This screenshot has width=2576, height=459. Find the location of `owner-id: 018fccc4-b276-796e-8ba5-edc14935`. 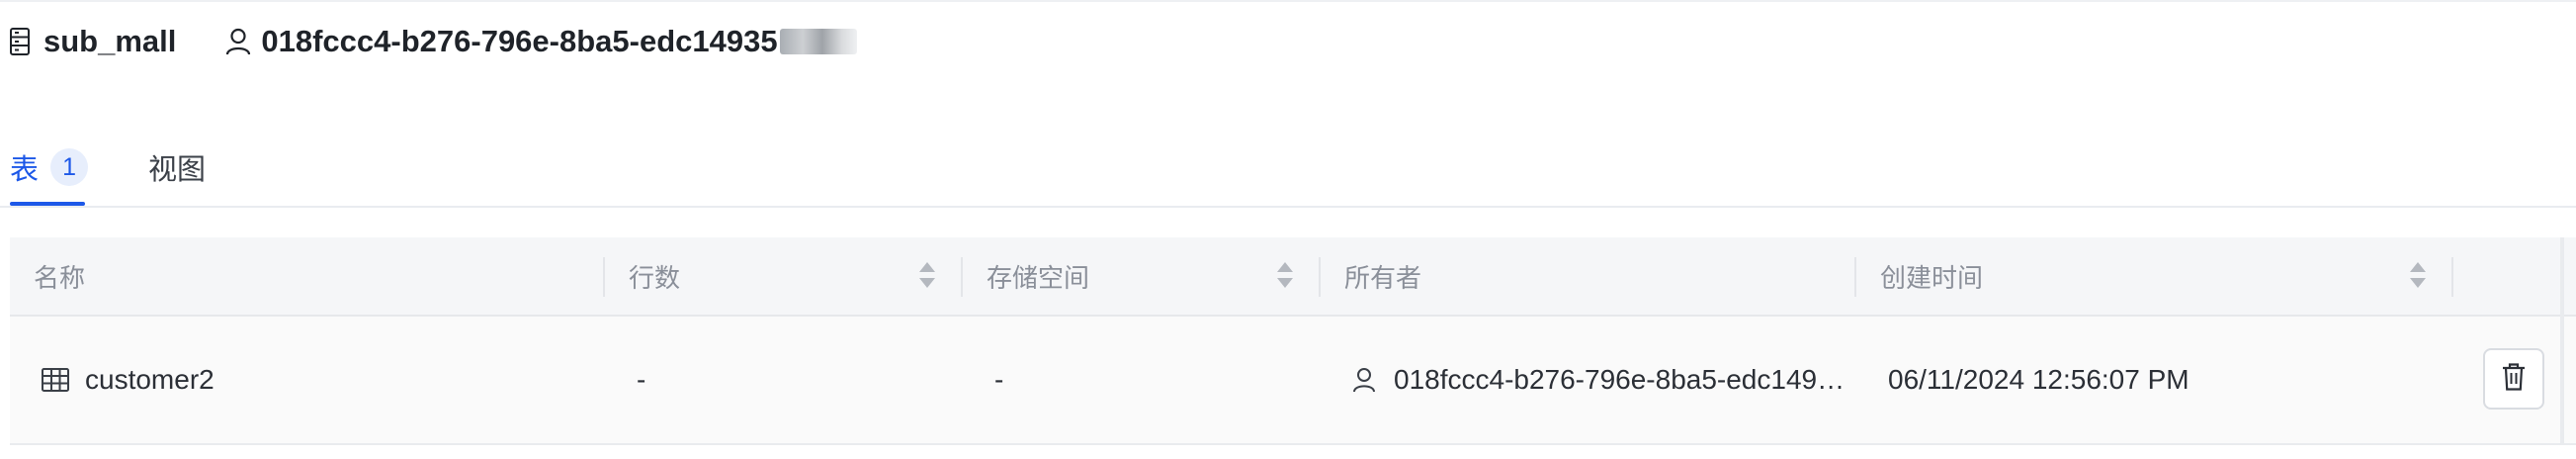

owner-id: 018fccc4-b276-796e-8ba5-edc14935 is located at coordinates (519, 41).